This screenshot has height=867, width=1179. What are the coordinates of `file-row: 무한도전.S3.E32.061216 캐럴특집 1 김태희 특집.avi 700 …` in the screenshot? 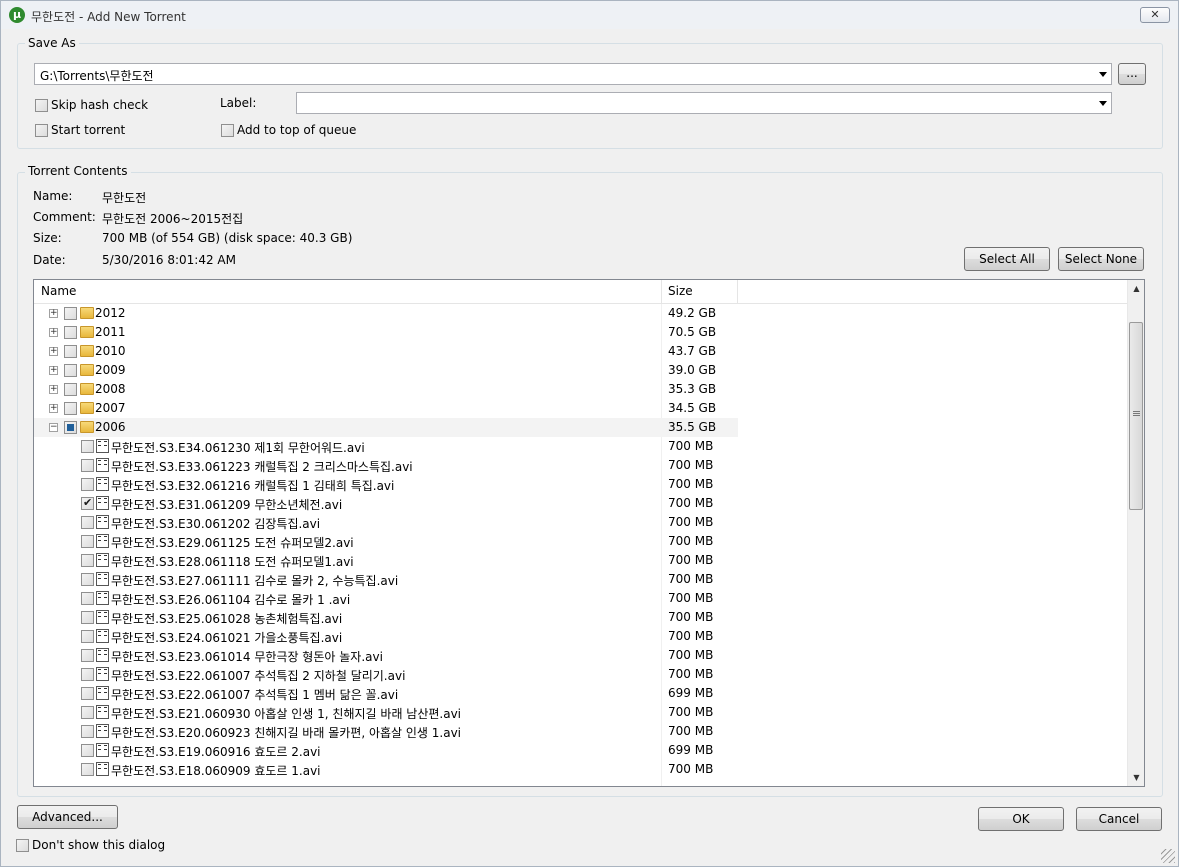 It's located at (386, 484).